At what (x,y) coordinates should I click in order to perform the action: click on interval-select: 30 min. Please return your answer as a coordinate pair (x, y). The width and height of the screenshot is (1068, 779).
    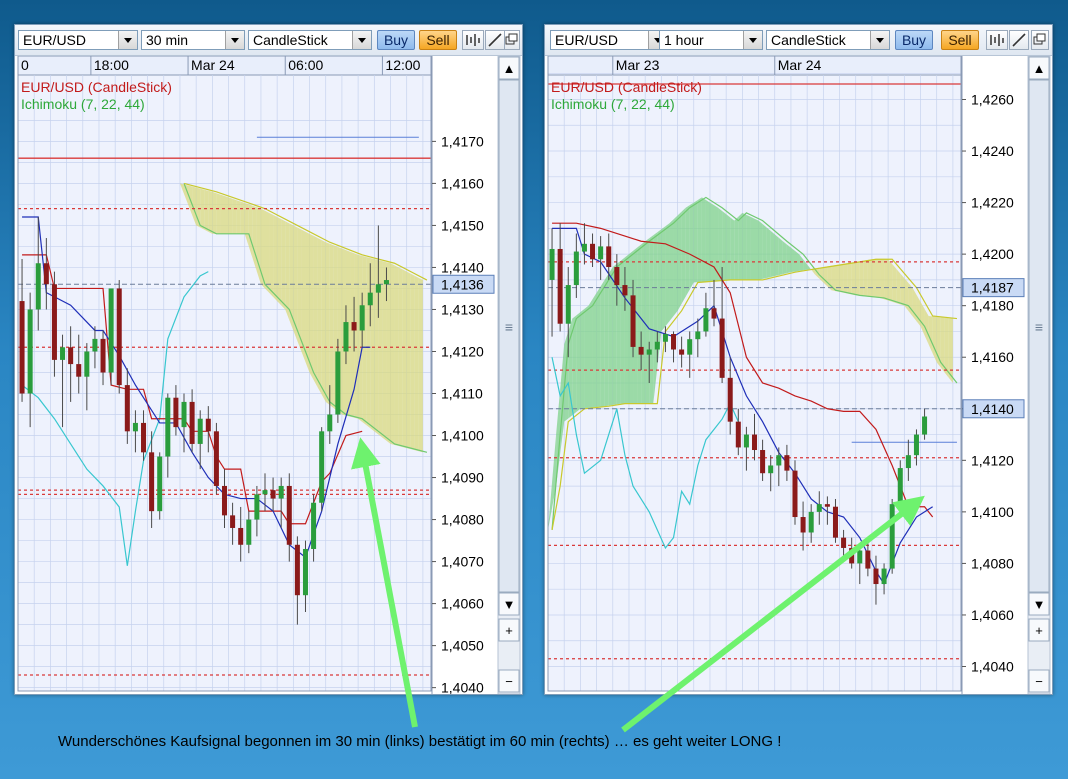
    Looking at the image, I should click on (193, 40).